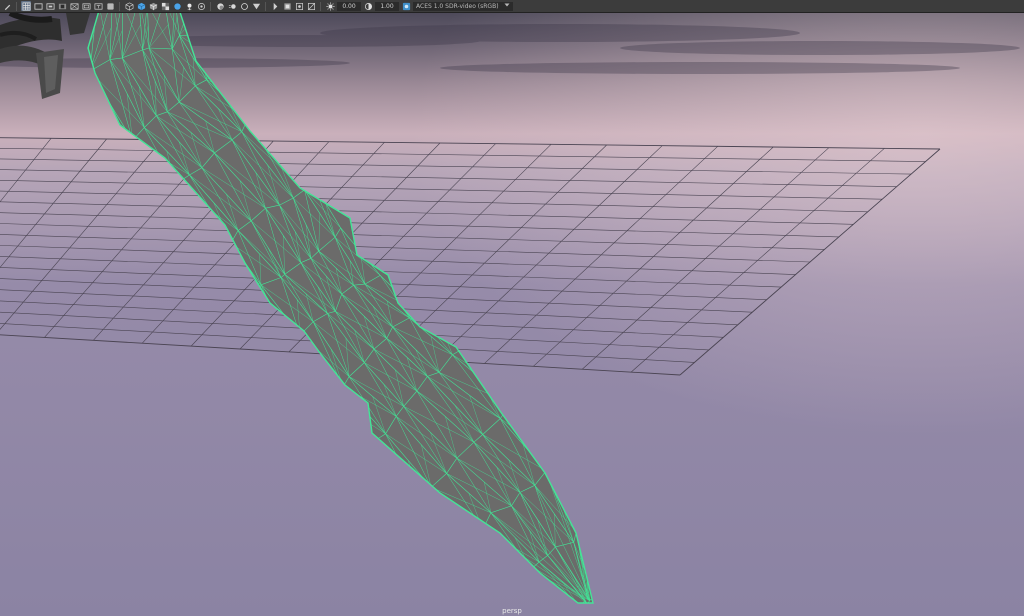  What do you see at coordinates (232, 6) in the screenshot?
I see `motion-blur-icon` at bounding box center [232, 6].